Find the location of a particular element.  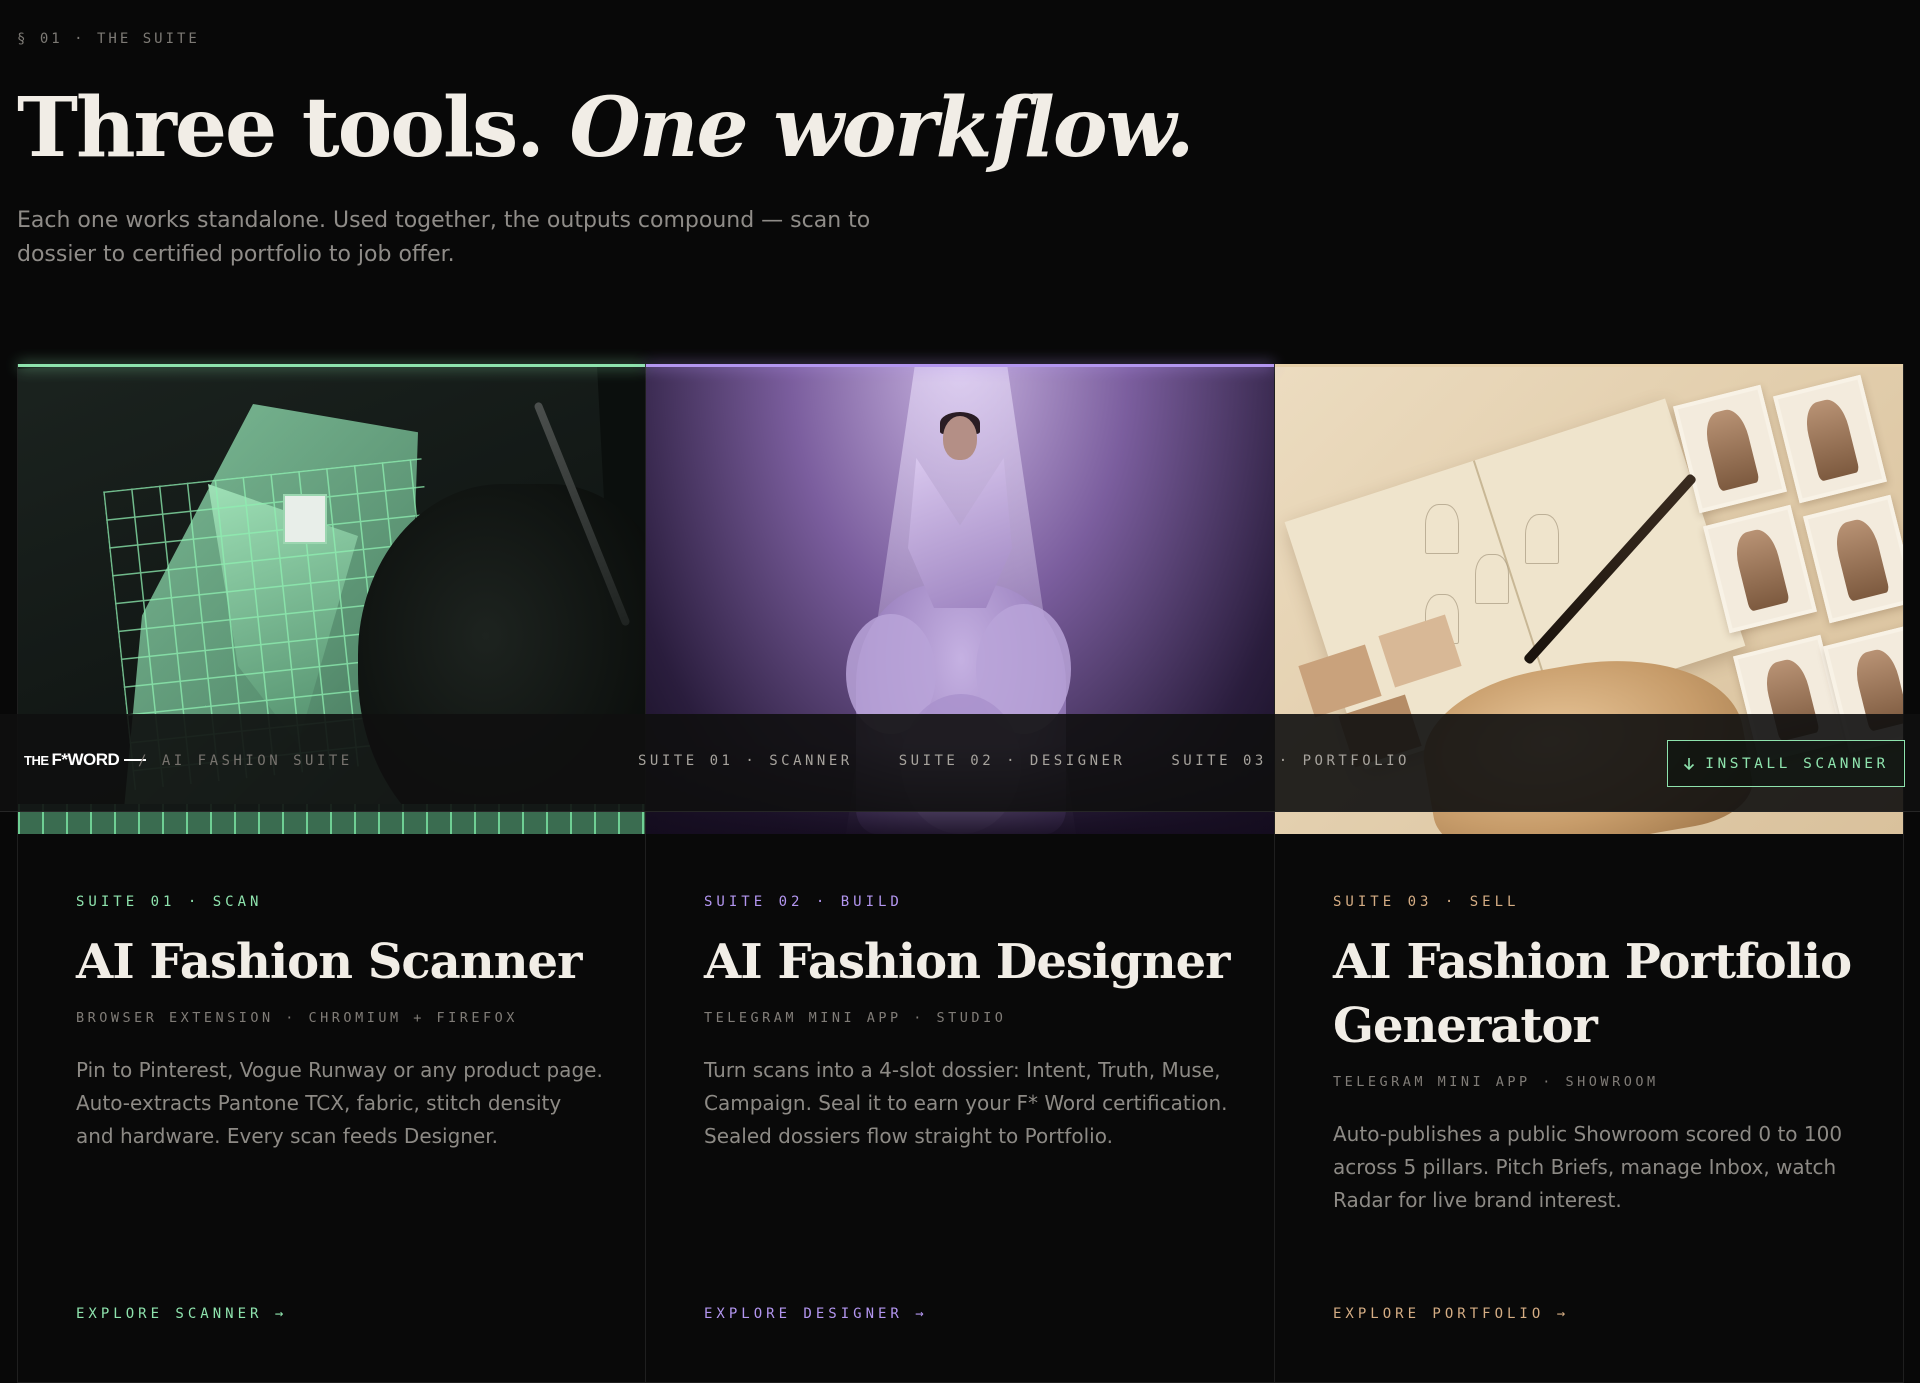

arrow-down-icon is located at coordinates (1689, 763).